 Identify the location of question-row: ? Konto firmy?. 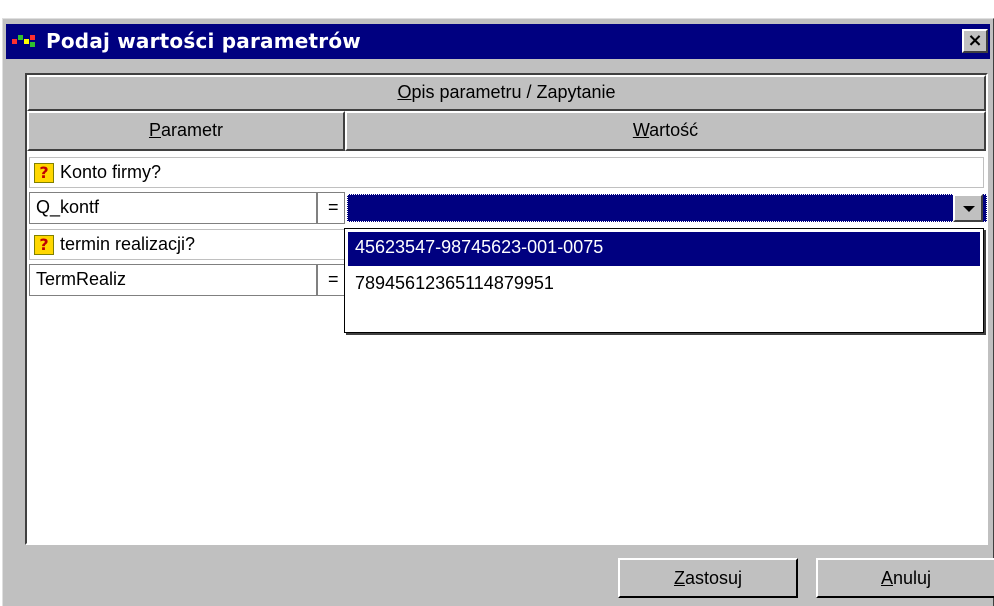
(506, 172).